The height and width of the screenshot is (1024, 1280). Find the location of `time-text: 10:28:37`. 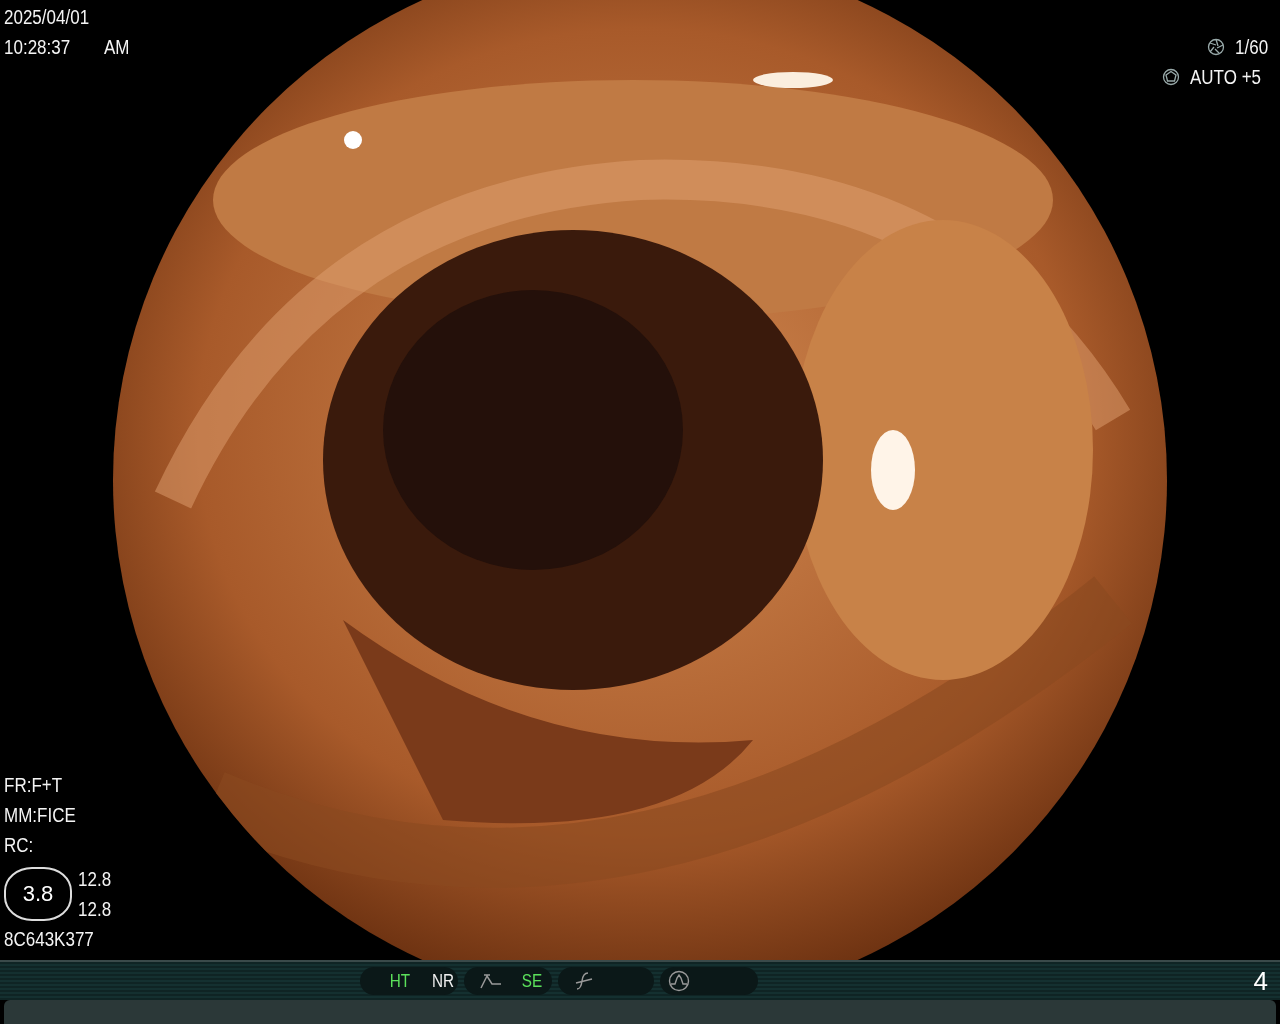

time-text: 10:28:37 is located at coordinates (37, 47).